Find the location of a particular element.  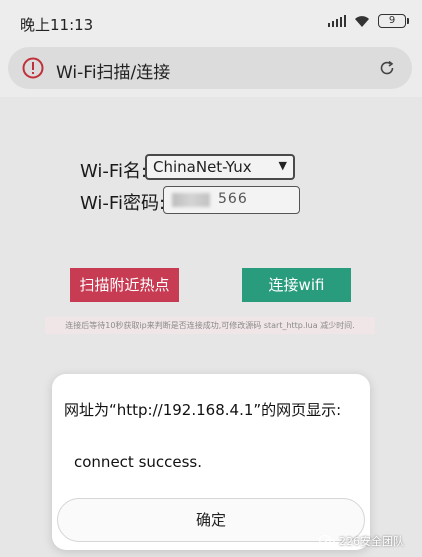

password-blur is located at coordinates (191, 200).